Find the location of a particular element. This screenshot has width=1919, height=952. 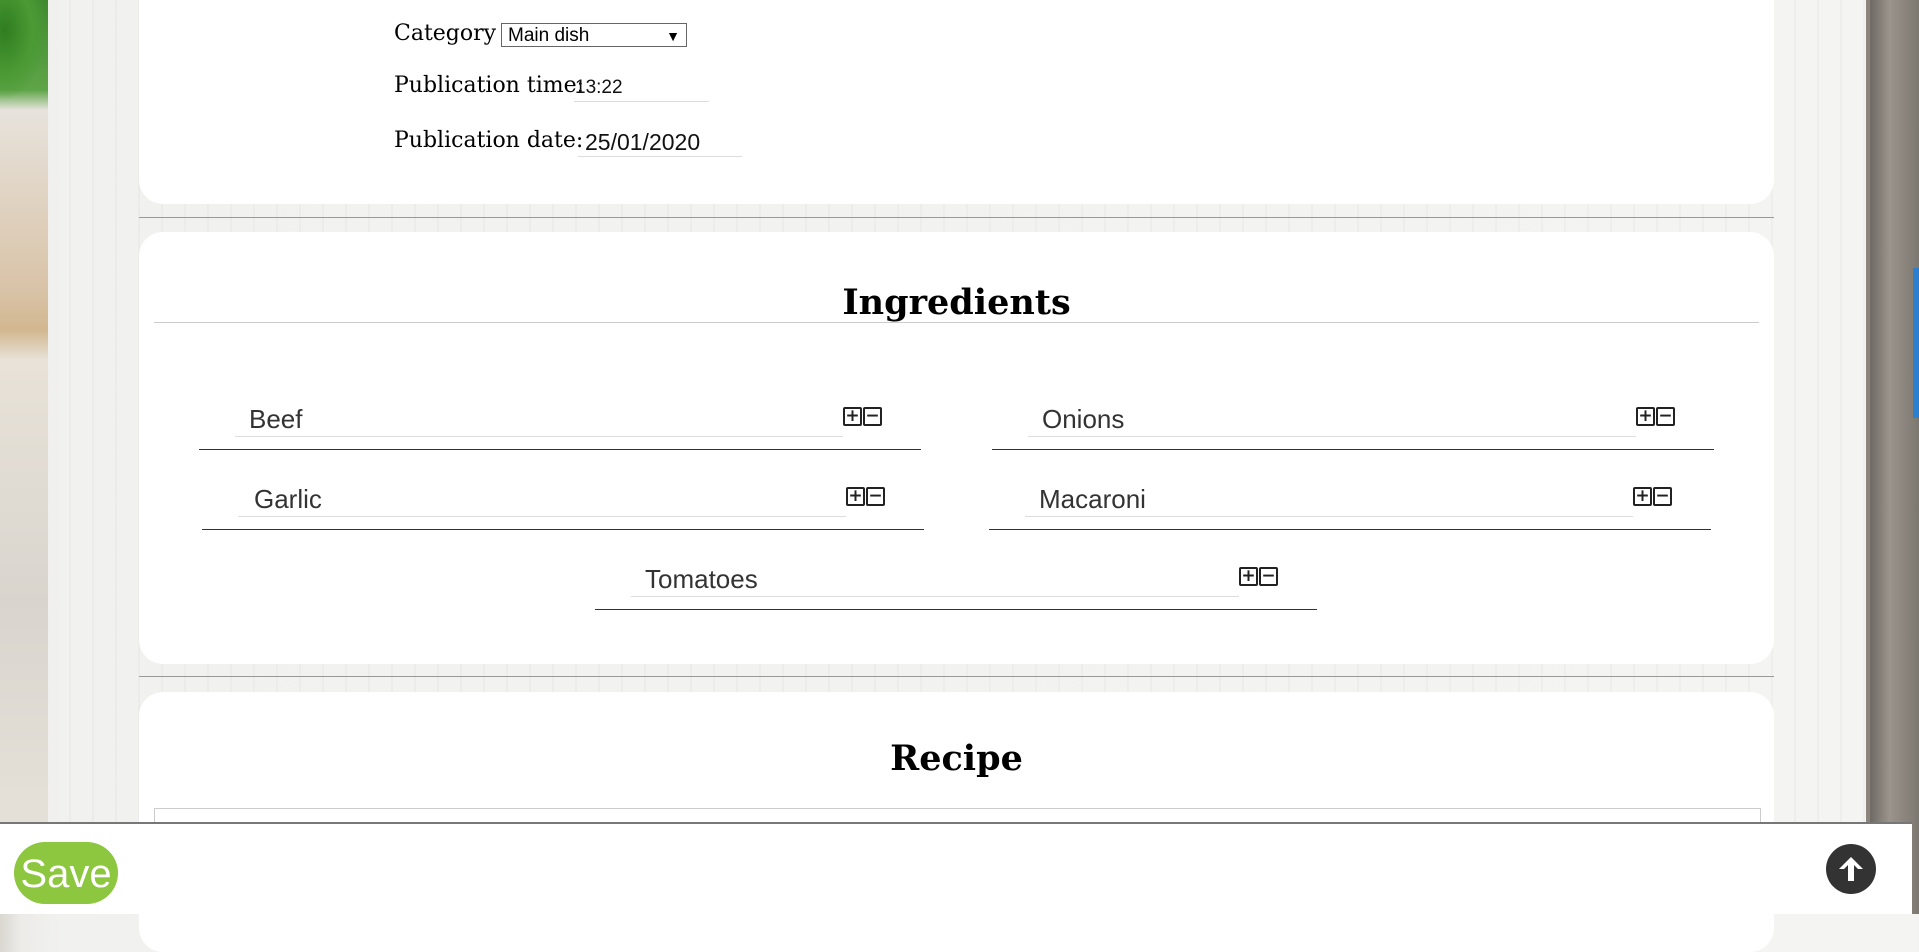

ingredient-input: Onions is located at coordinates (1332, 419).